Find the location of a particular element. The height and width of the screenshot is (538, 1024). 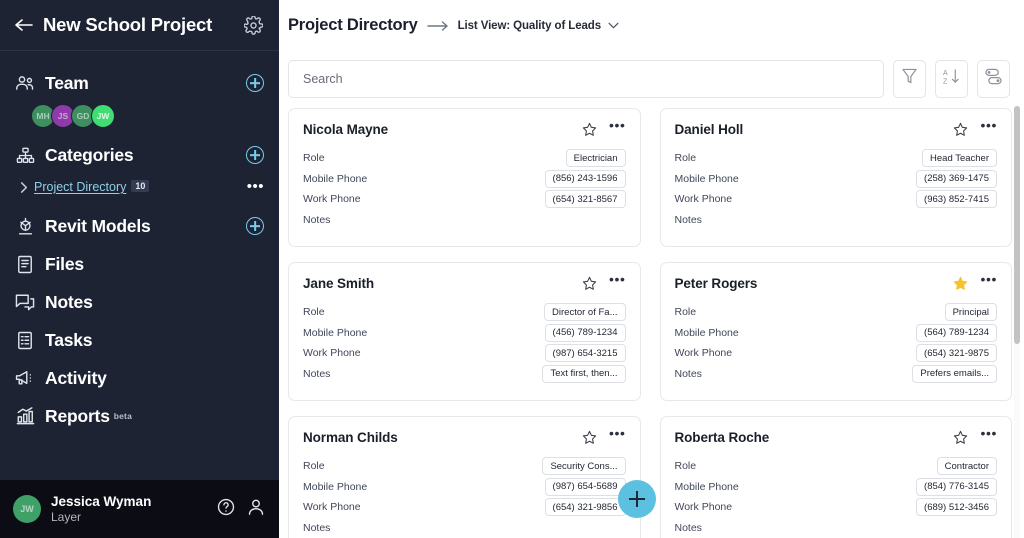

field-value: (987) 654-5689 is located at coordinates (585, 486).